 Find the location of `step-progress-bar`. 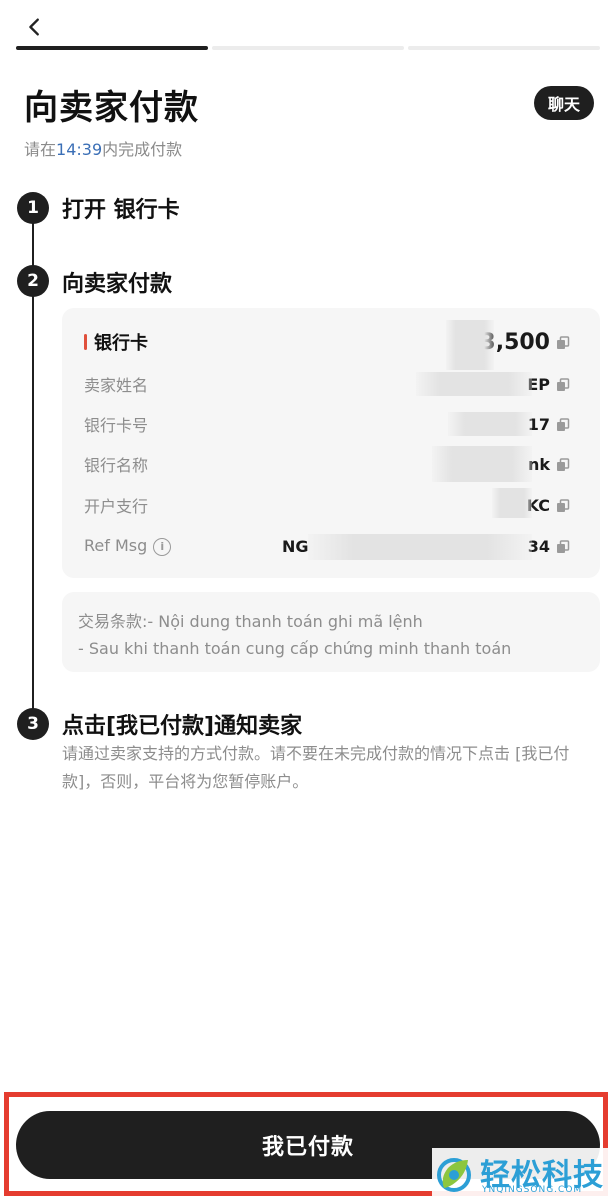

step-progress-bar is located at coordinates (308, 48).